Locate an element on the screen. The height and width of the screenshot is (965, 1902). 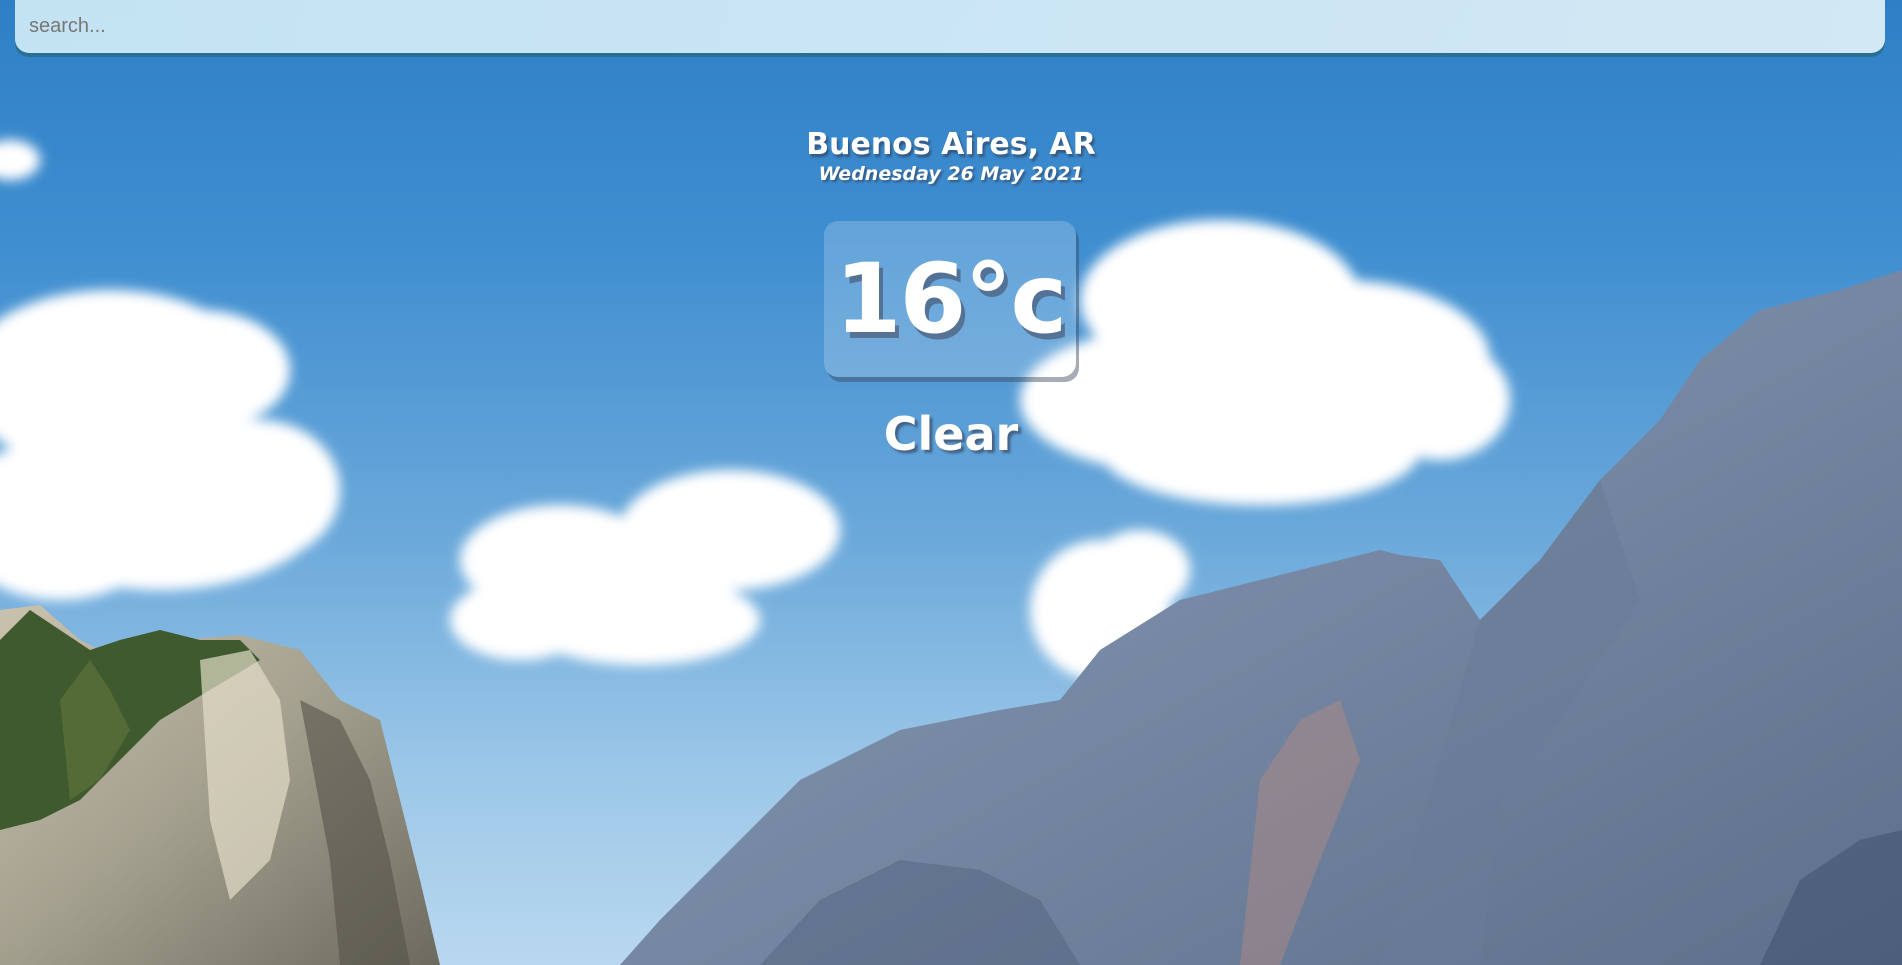
current-date: Wednesday 26 May 2021 is located at coordinates (951, 174).